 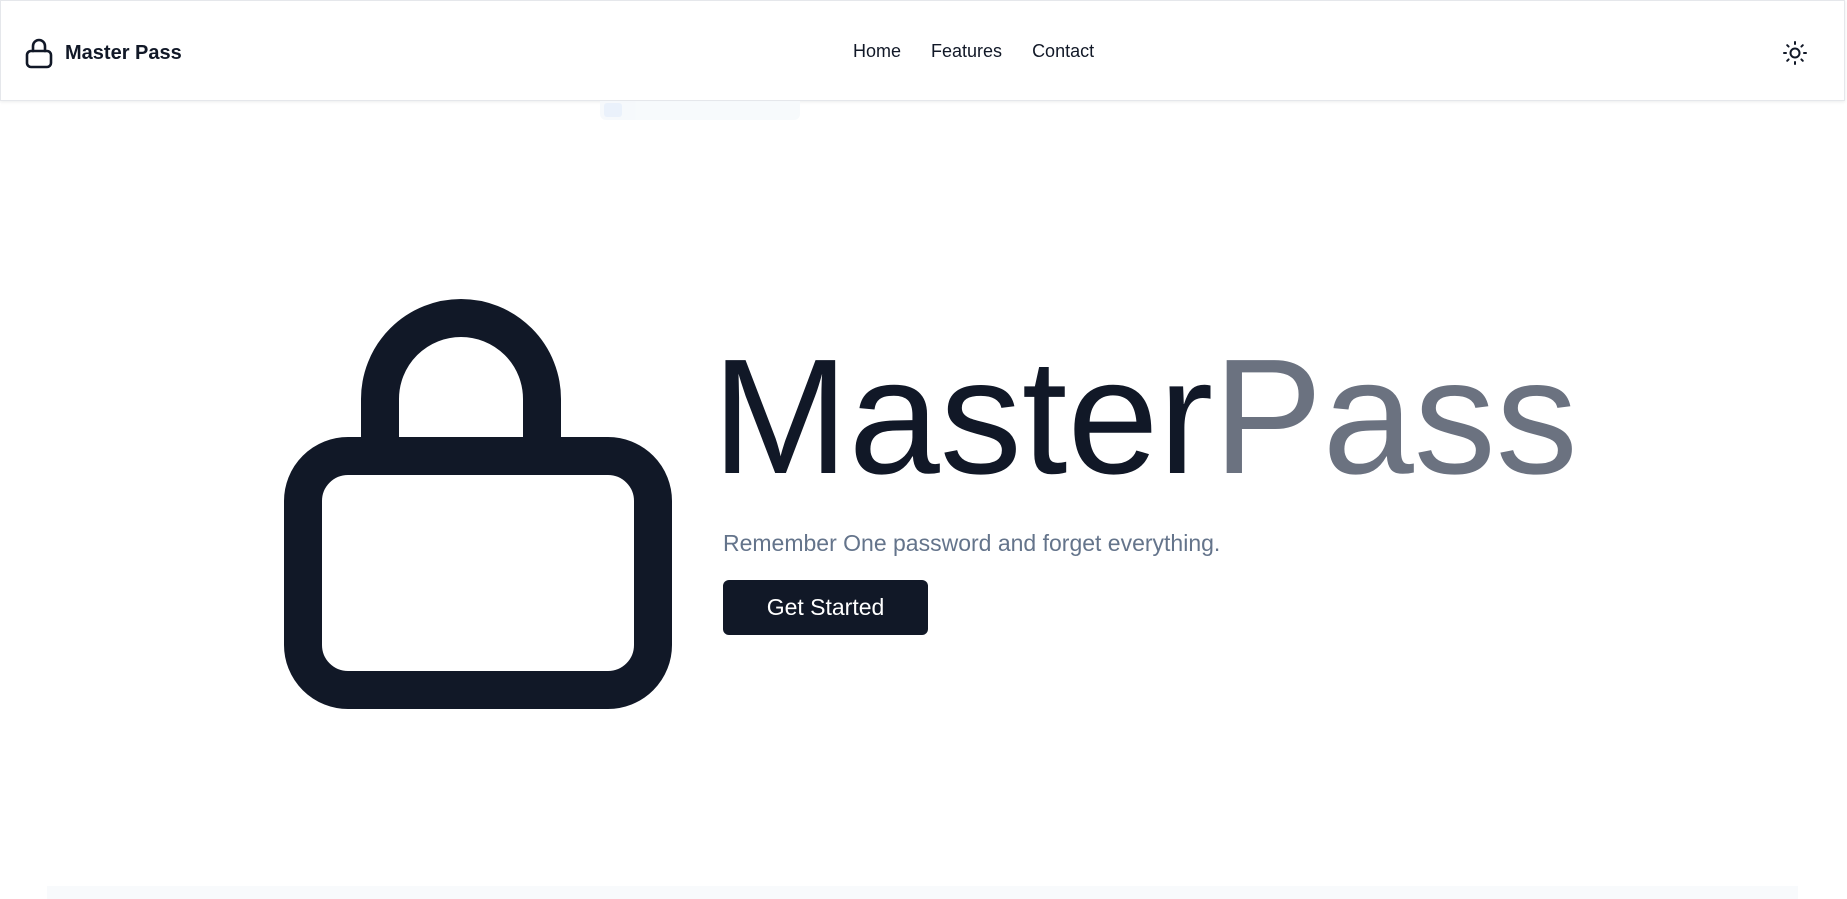 What do you see at coordinates (123, 52) in the screenshot?
I see `brand-name: Master Pass` at bounding box center [123, 52].